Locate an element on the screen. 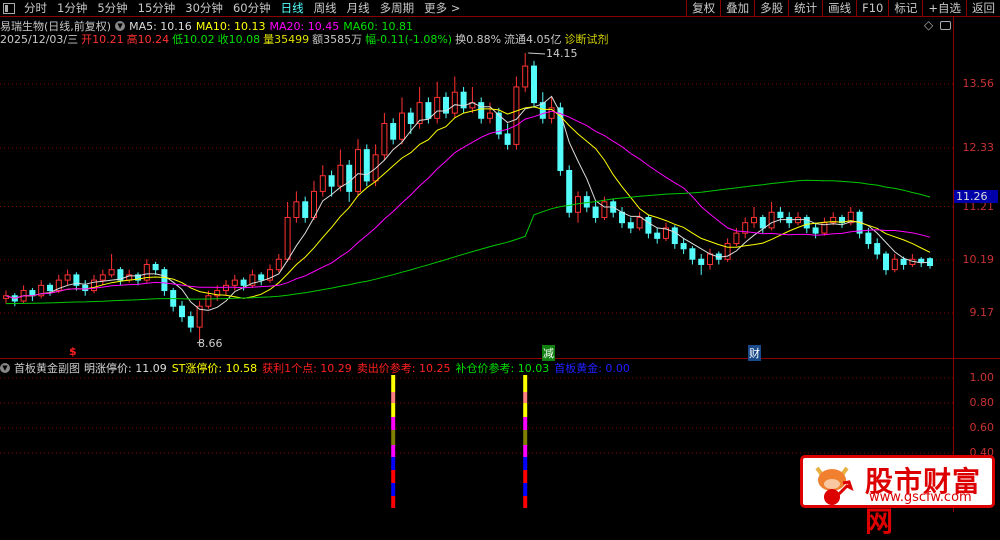  high-arrow is located at coordinates (537, 53).